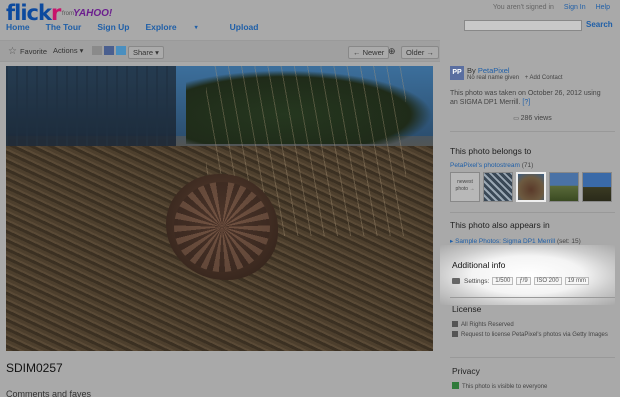  I want to click on share-menu: Share ▾, so click(146, 52).